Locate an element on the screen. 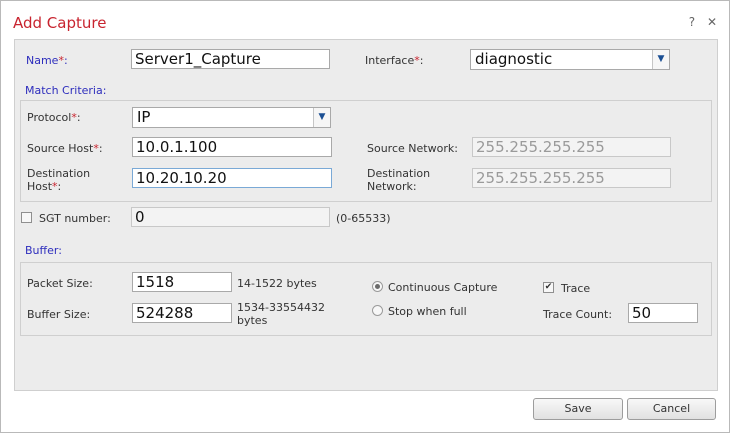  destination-host-label: Destination Host*: is located at coordinates (59, 180).